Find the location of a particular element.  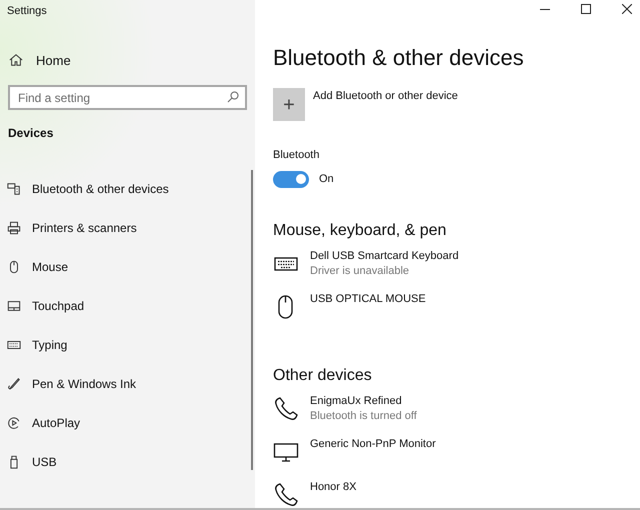

bluetooth-label: Bluetooth is located at coordinates (296, 155).